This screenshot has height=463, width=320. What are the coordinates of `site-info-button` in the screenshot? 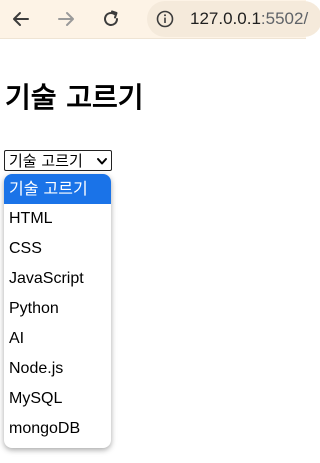 It's located at (165, 19).